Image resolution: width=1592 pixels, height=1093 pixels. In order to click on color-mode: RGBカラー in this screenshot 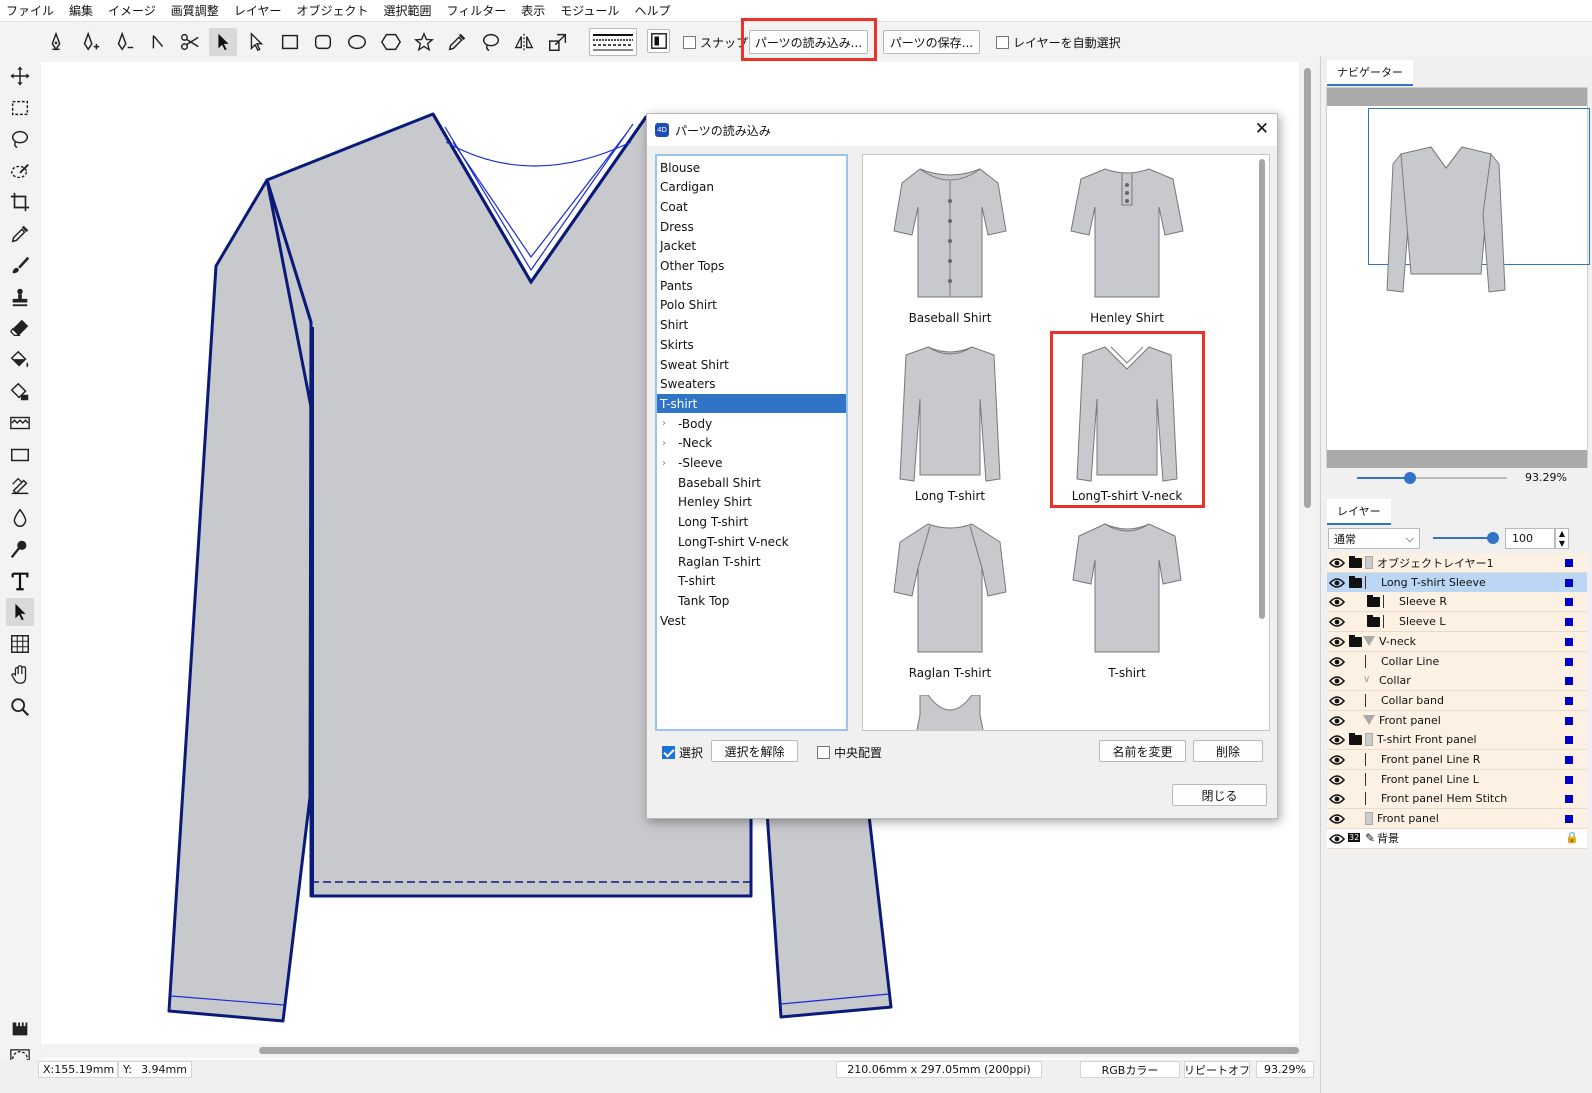, I will do `click(1130, 1069)`.